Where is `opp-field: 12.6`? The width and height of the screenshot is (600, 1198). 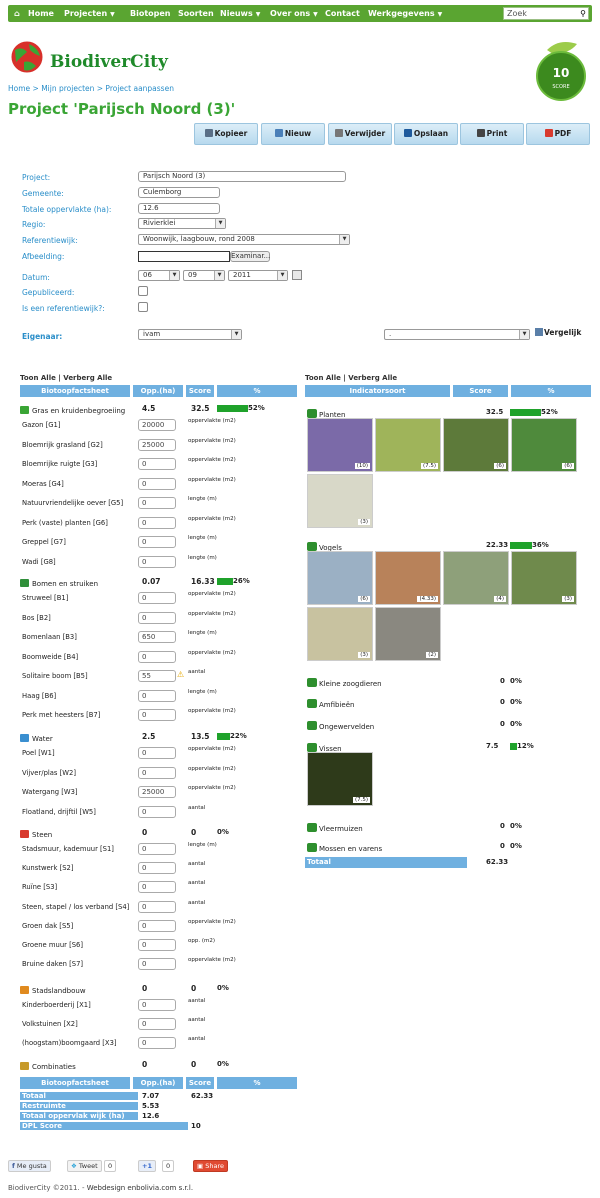
opp-field: 12.6 is located at coordinates (179, 208).